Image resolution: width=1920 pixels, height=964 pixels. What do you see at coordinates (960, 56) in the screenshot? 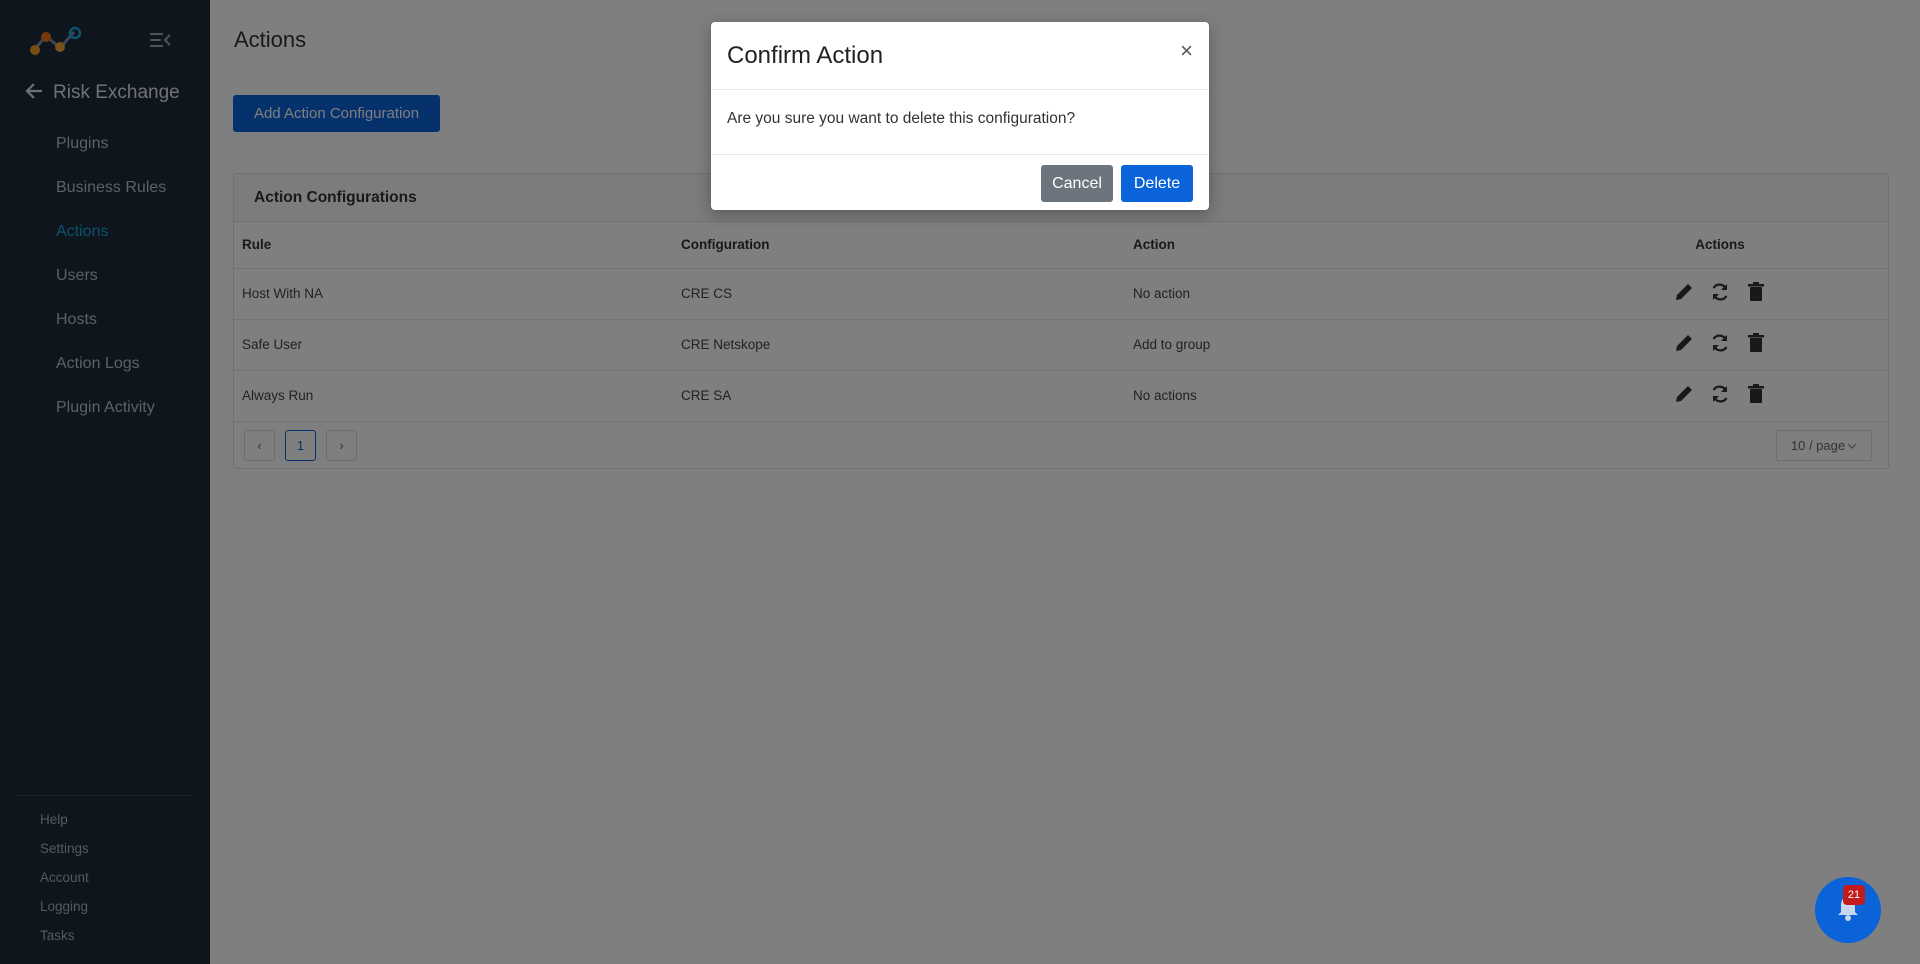
I see `modal-header: Confirm Action ×` at bounding box center [960, 56].